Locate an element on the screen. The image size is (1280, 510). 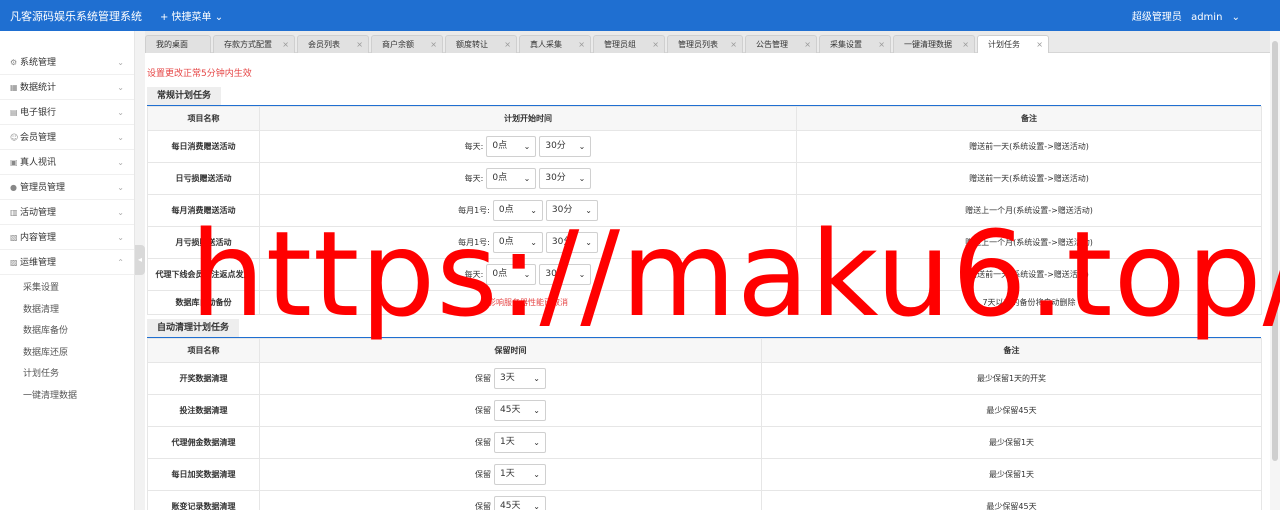
cleanup-name: 账变记录数据清理 is located at coordinates (203, 500).